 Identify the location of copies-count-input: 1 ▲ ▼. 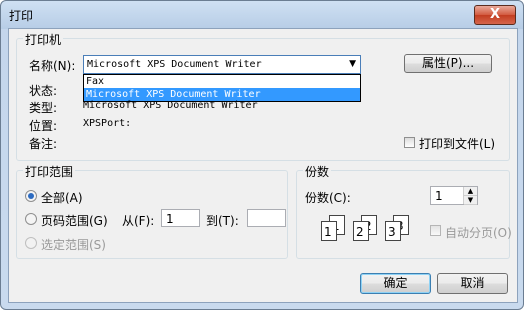
(454, 195).